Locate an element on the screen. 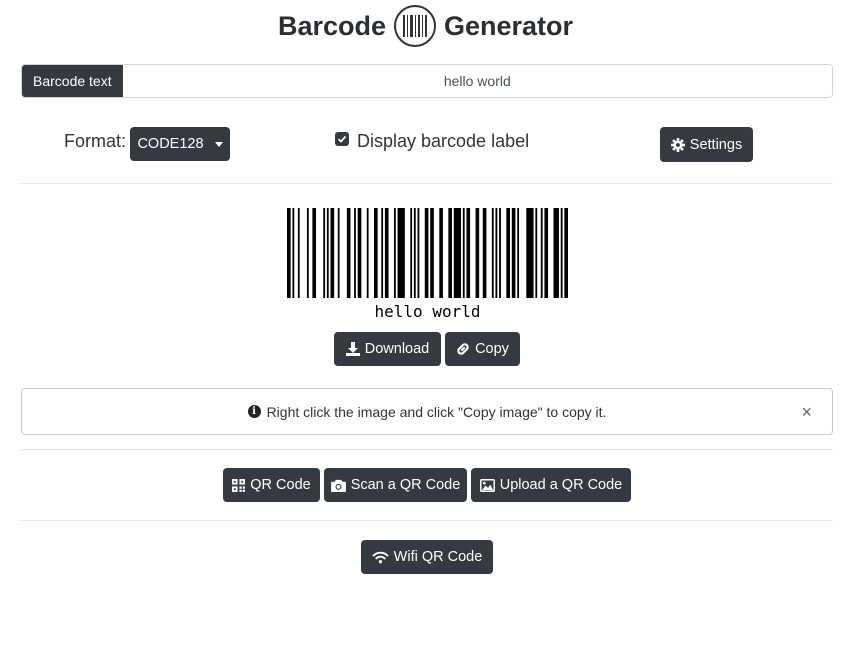 The image size is (851, 662). page-title: Barcode Generator is located at coordinates (425, 26).